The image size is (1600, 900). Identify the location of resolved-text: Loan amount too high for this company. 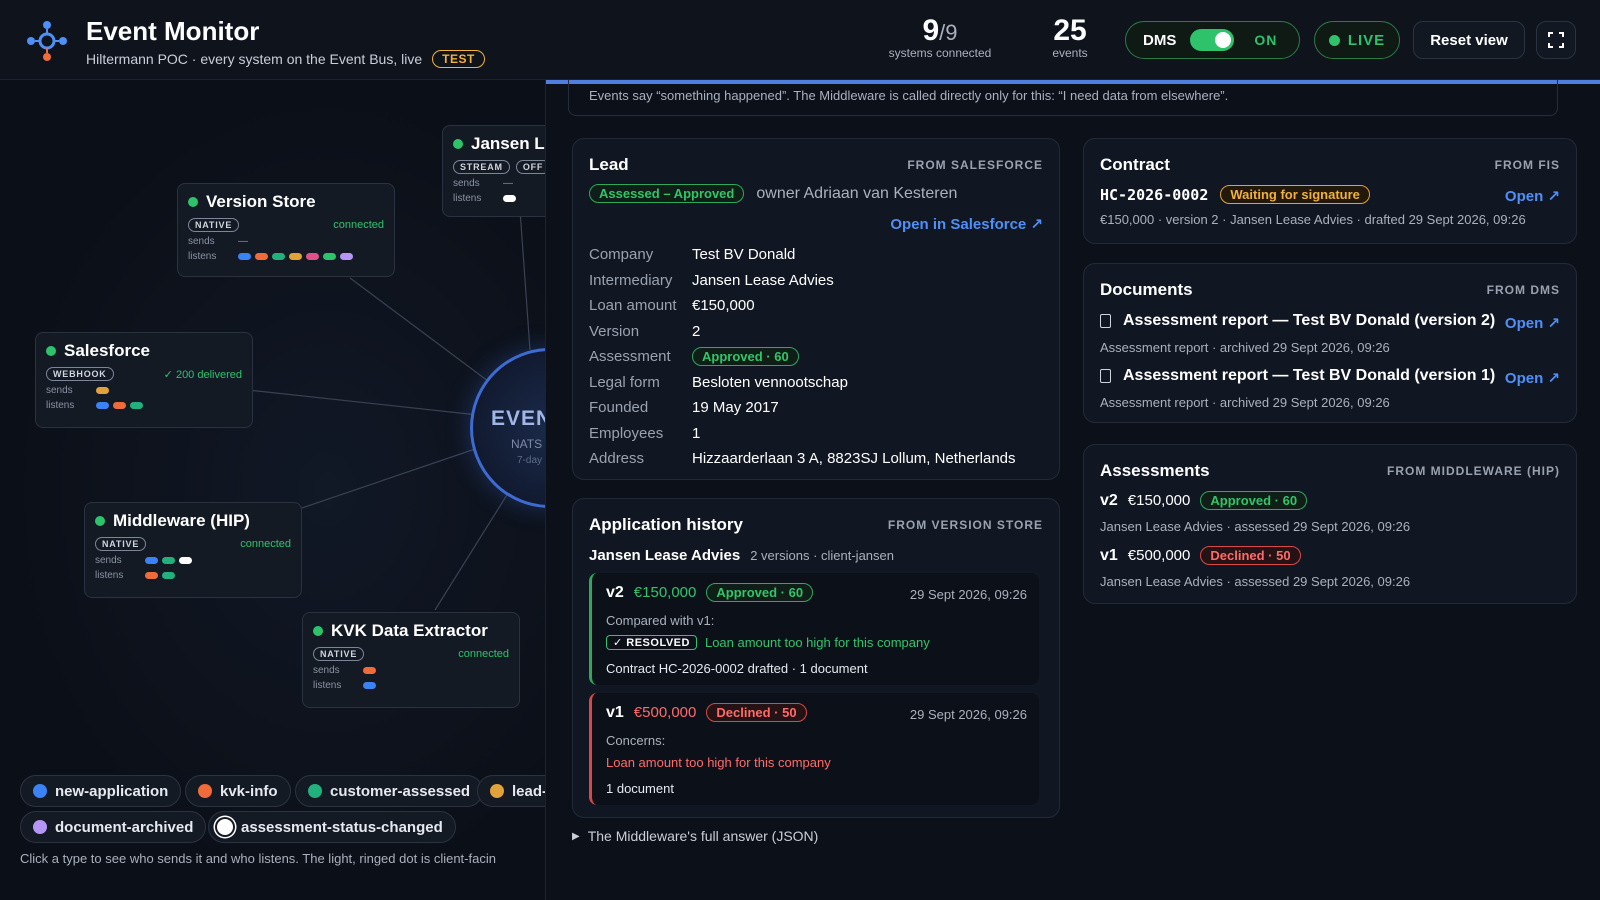
(817, 642).